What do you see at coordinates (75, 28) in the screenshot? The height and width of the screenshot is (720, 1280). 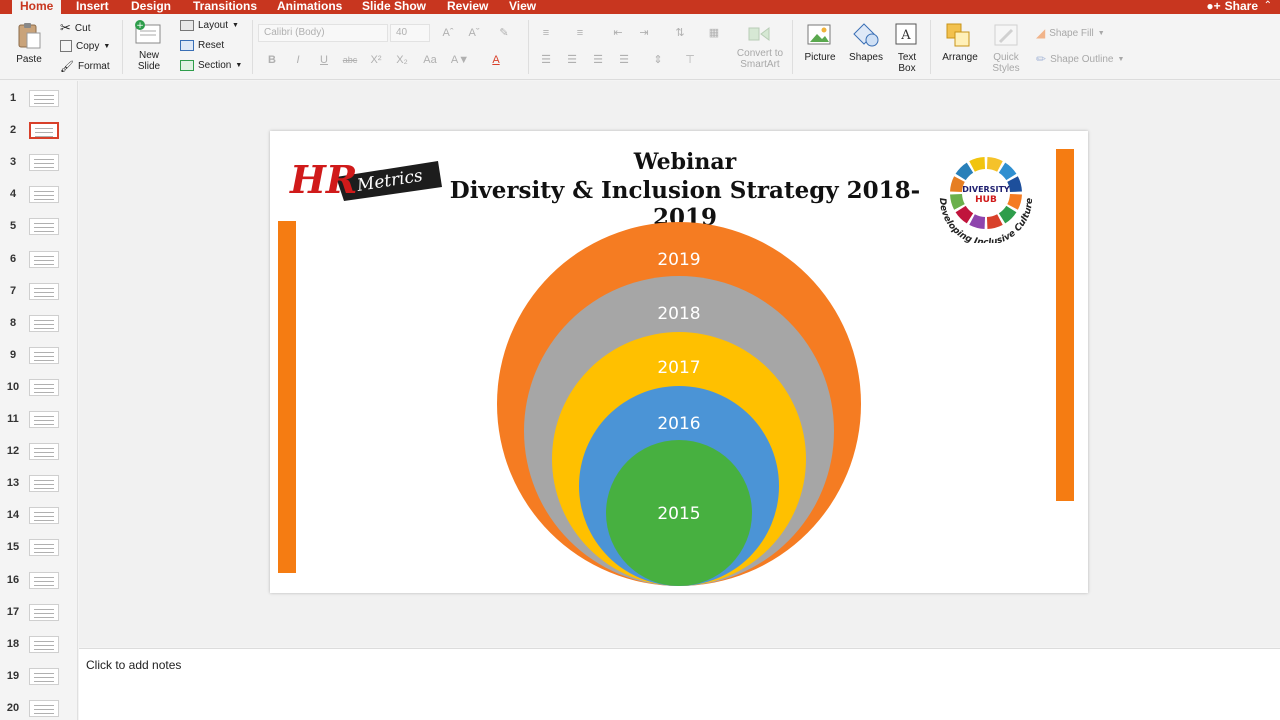 I see `cut-button: ✂ Cut` at bounding box center [75, 28].